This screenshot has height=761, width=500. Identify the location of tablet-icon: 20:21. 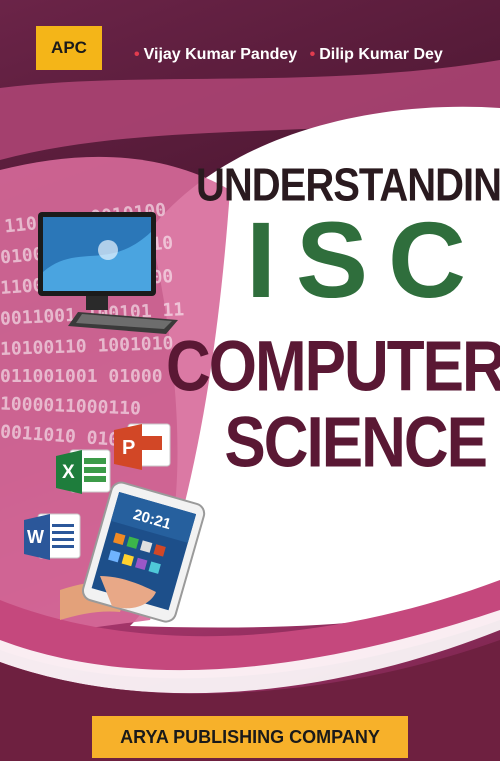
(133, 552).